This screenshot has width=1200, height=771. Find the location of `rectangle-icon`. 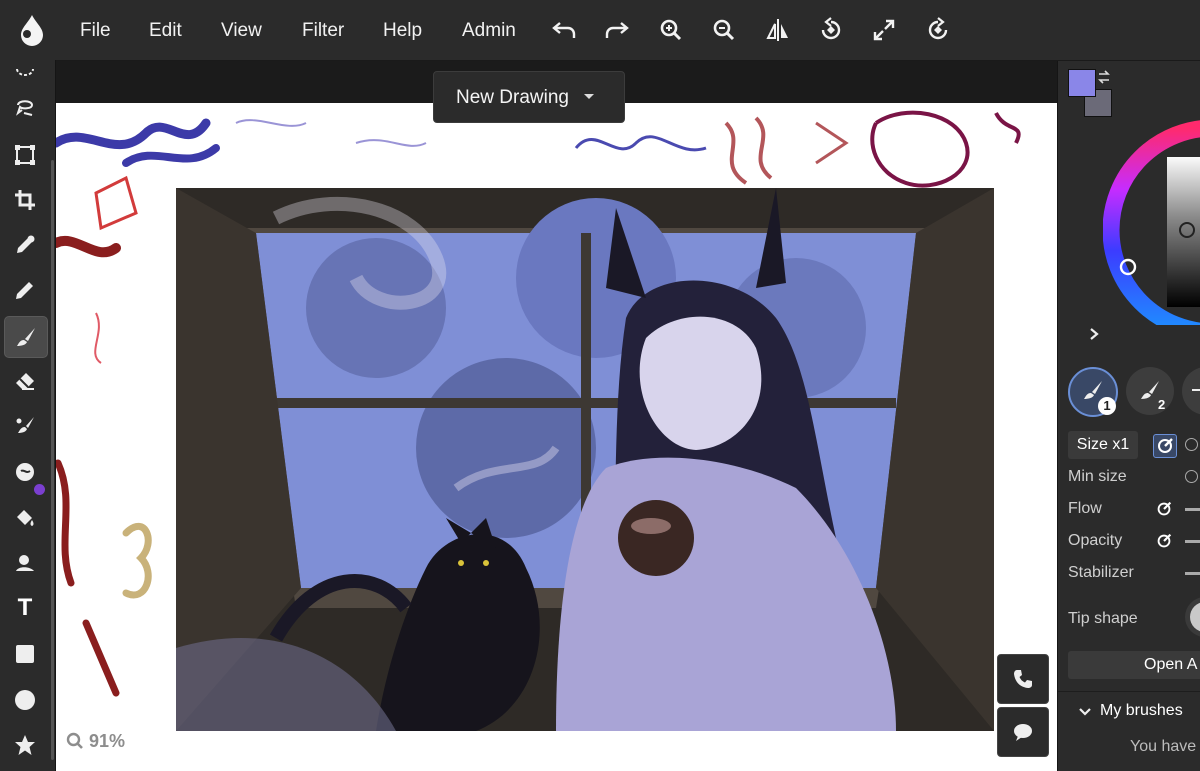

rectangle-icon is located at coordinates (25, 654).